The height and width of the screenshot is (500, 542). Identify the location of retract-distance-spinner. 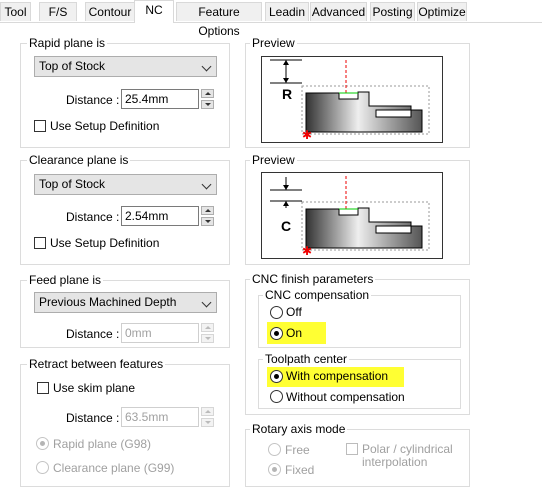
(207, 417).